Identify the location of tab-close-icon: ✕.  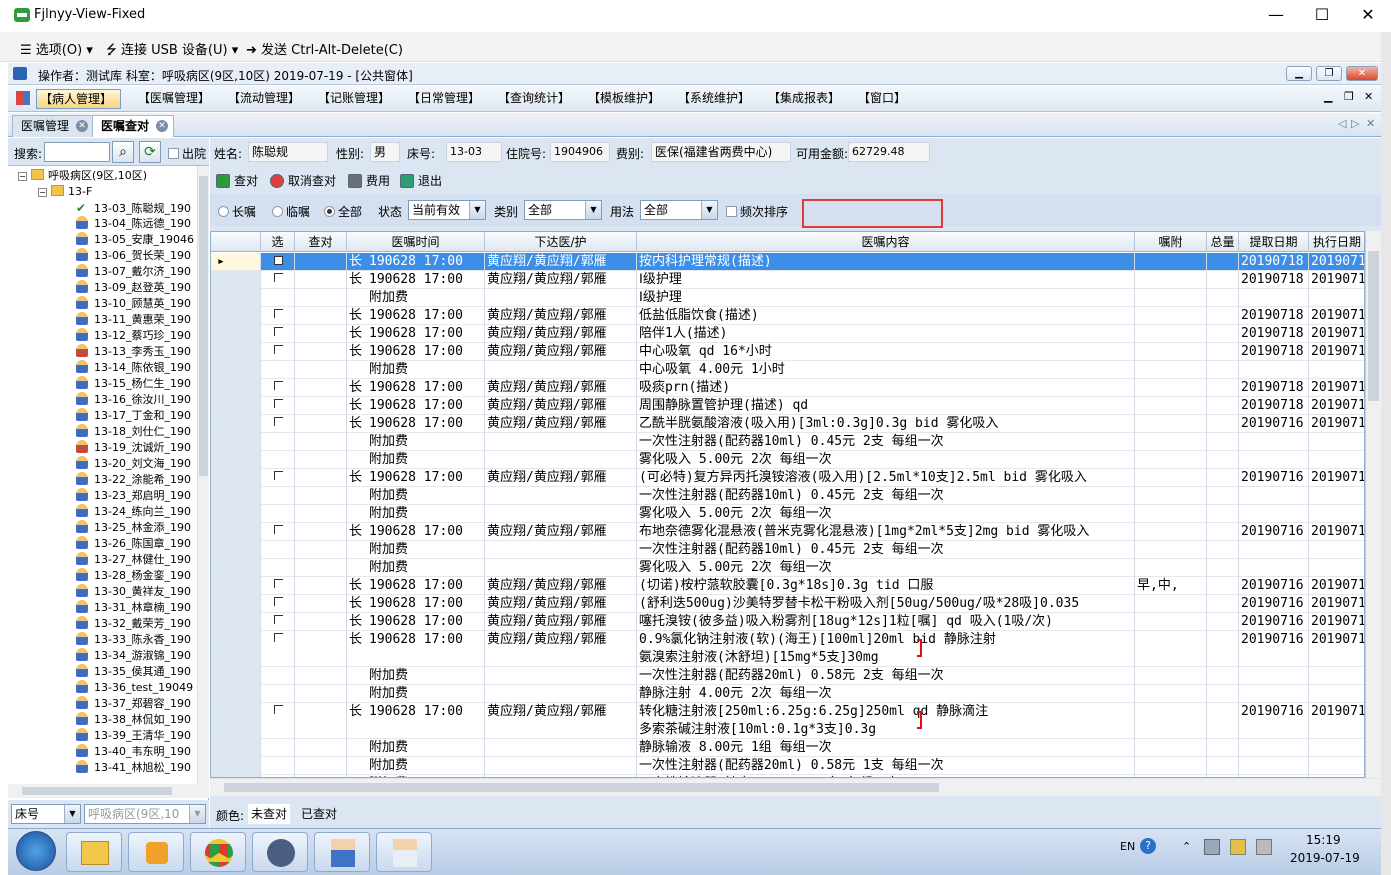
(162, 126).